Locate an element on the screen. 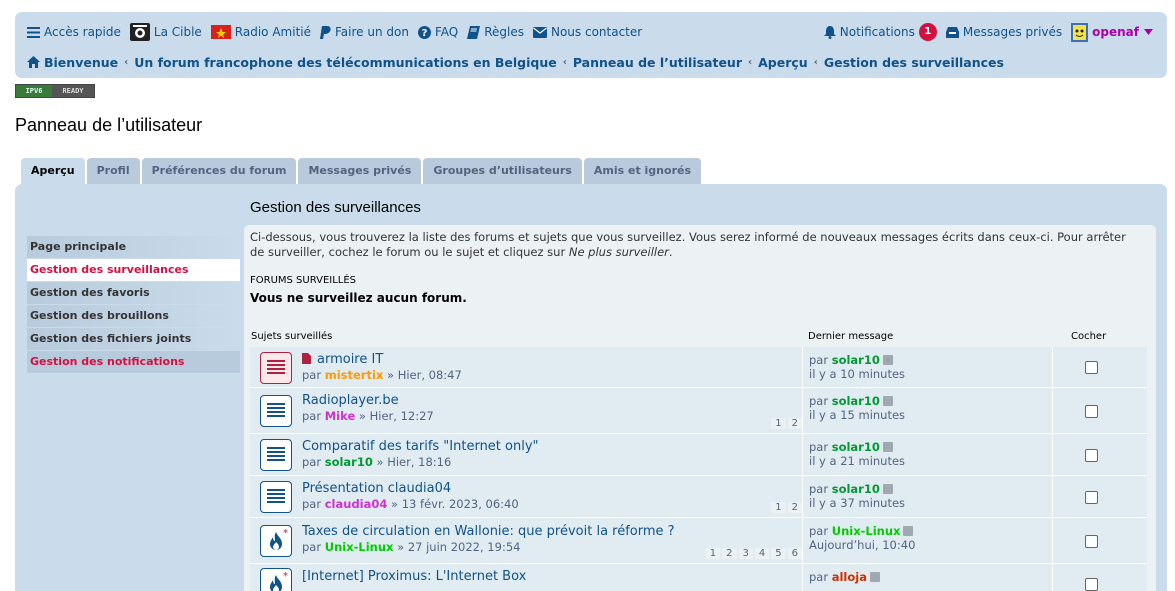 Image resolution: width=1175 pixels, height=591 pixels. quick-access-menu: Accès rapide is located at coordinates (74, 32).